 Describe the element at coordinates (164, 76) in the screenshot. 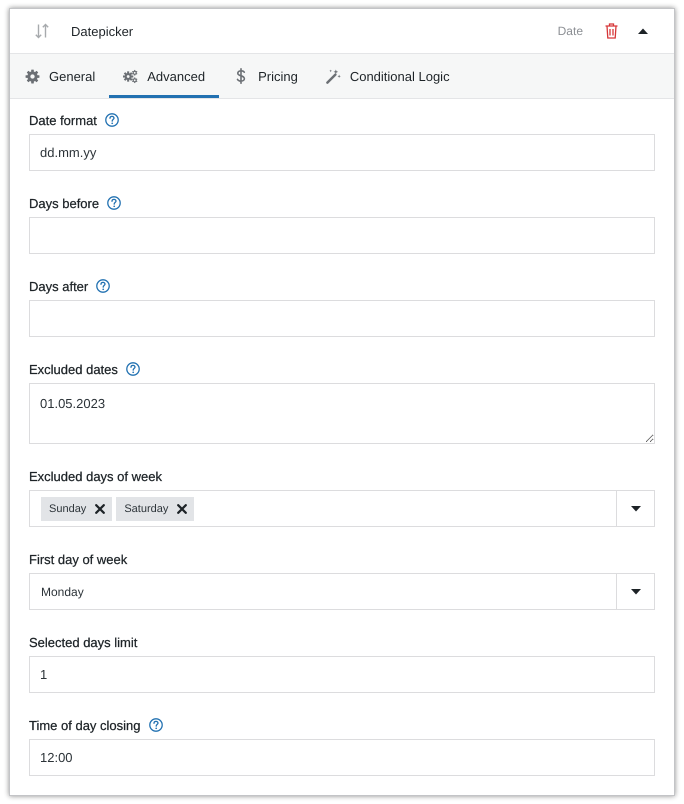

I see `tab: Advanced` at that location.